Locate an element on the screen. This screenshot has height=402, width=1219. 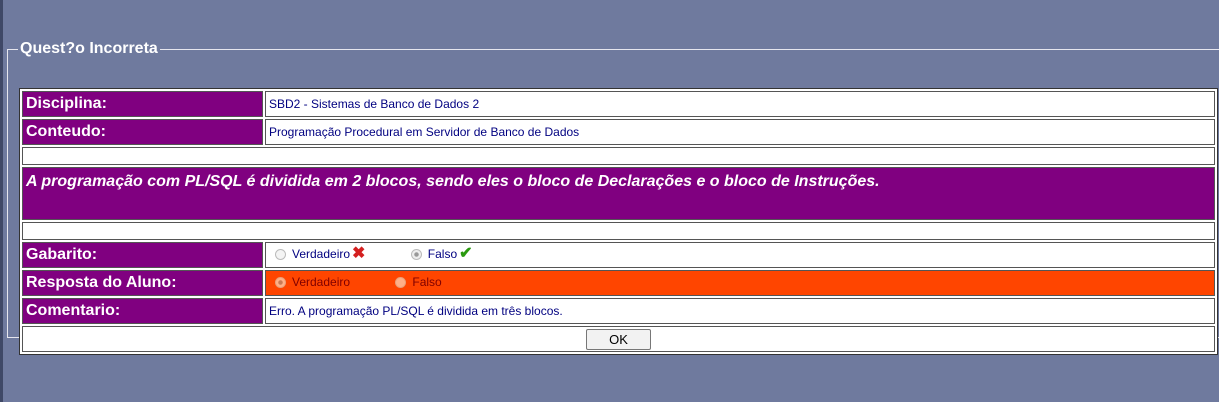
disciplina-label: Disciplina: is located at coordinates (142, 104).